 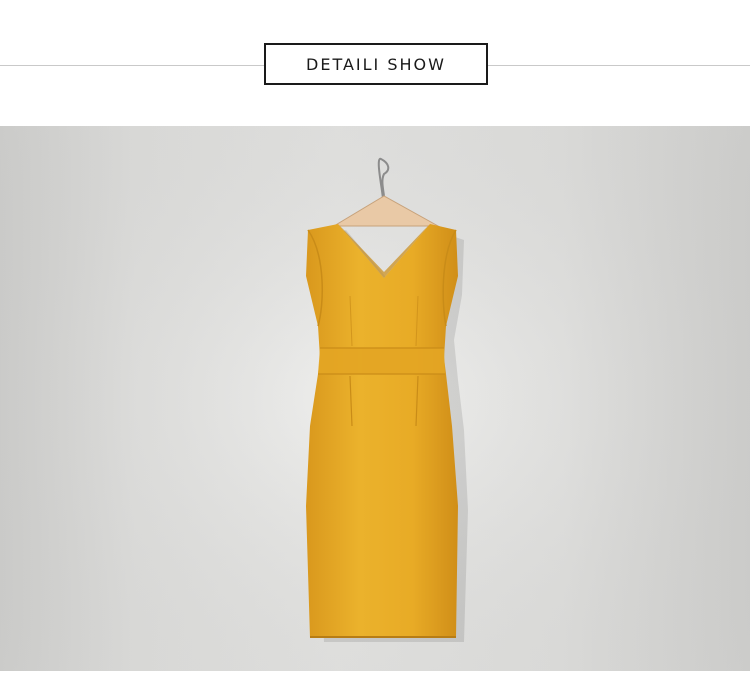 What do you see at coordinates (382, 431) in the screenshot?
I see `dress-icon` at bounding box center [382, 431].